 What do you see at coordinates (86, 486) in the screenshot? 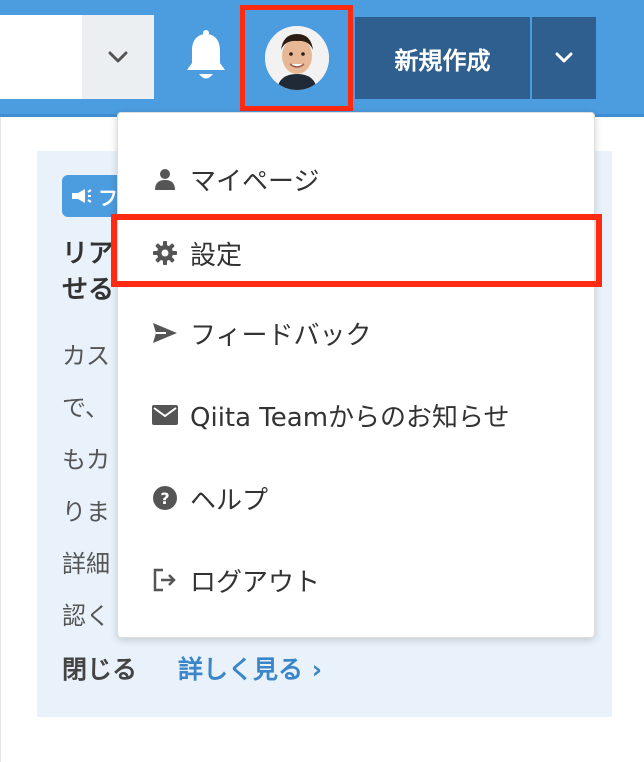
I see `notice-body: カス で、 もカ りま 詳細 認く` at bounding box center [86, 486].